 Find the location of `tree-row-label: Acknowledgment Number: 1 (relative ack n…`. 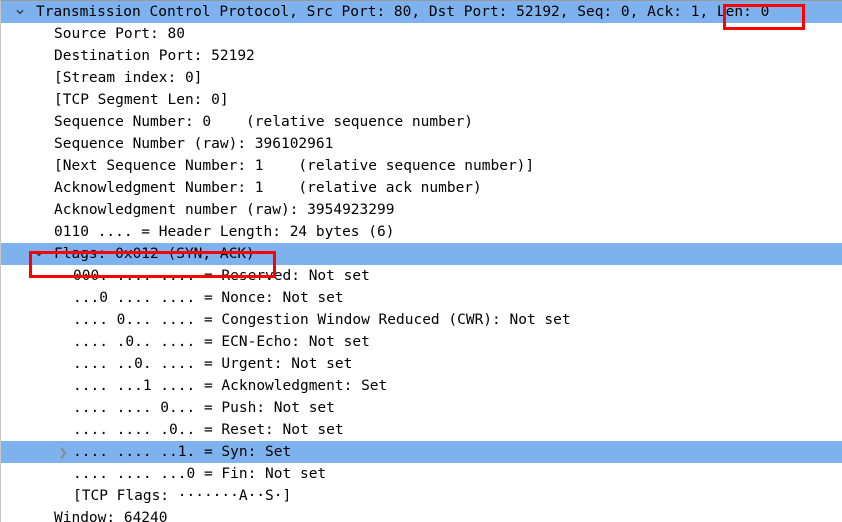

tree-row-label: Acknowledgment Number: 1 (relative ack n… is located at coordinates (268, 188).